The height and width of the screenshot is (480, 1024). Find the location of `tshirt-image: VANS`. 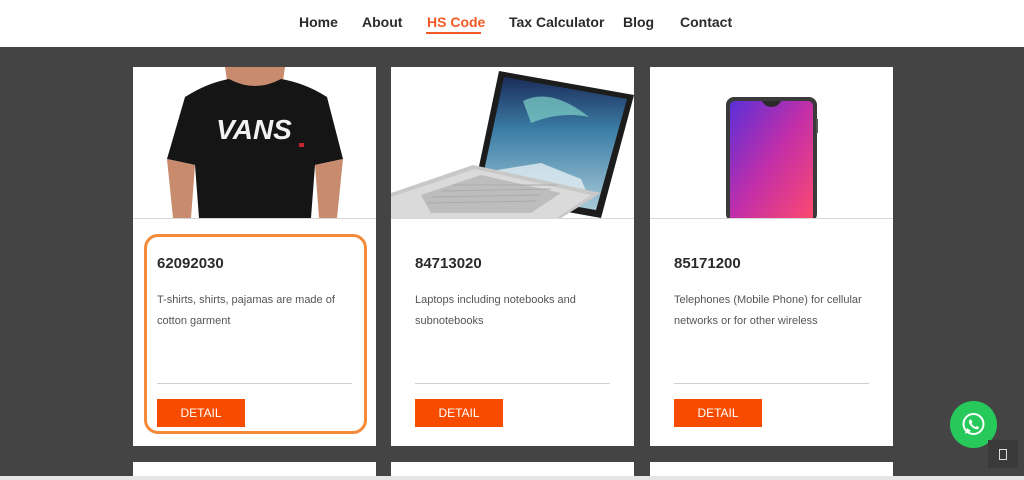

tshirt-image: VANS is located at coordinates (254, 142).